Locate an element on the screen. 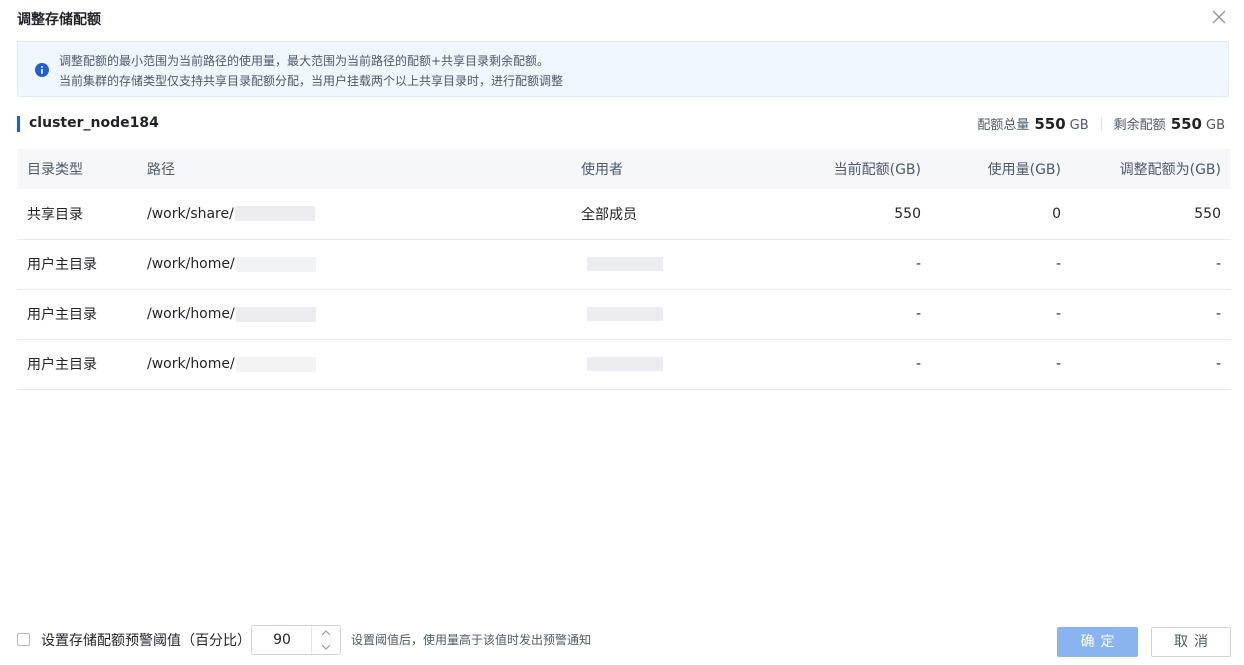 The width and height of the screenshot is (1244, 665). total-quota-value: 550 is located at coordinates (1050, 124).